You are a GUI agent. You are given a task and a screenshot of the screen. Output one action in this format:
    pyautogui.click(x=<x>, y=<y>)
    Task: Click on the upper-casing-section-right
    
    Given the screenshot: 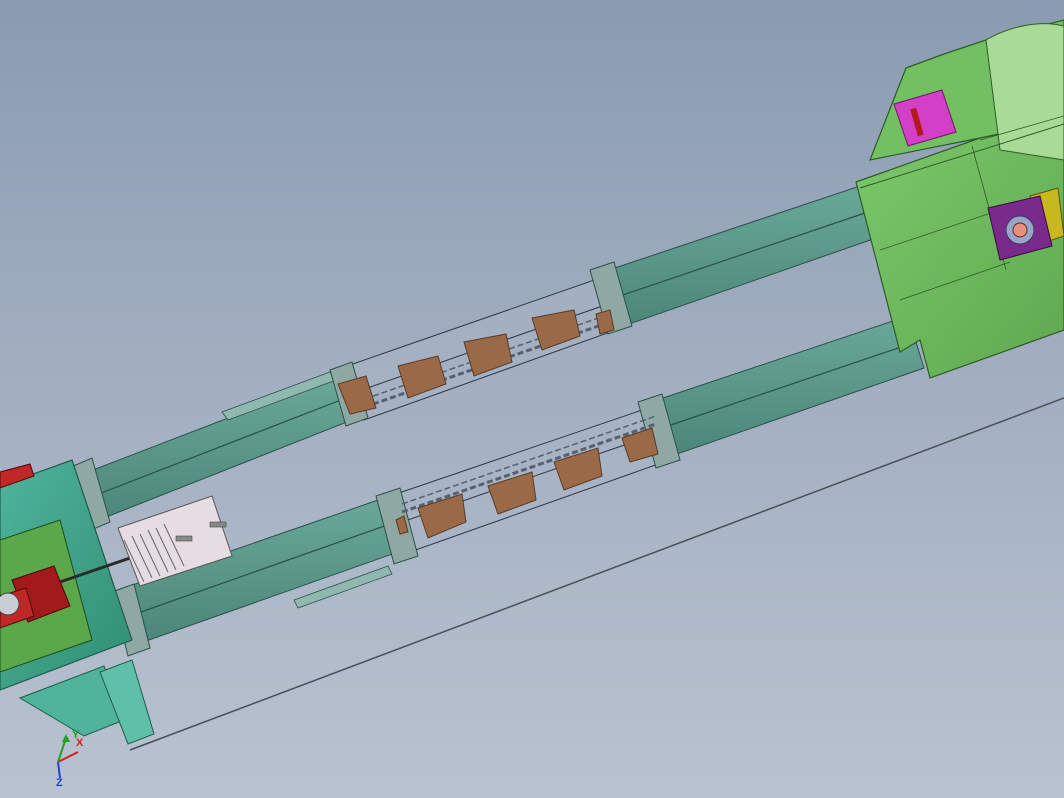 What is the action you would take?
    pyautogui.click(x=735, y=258)
    